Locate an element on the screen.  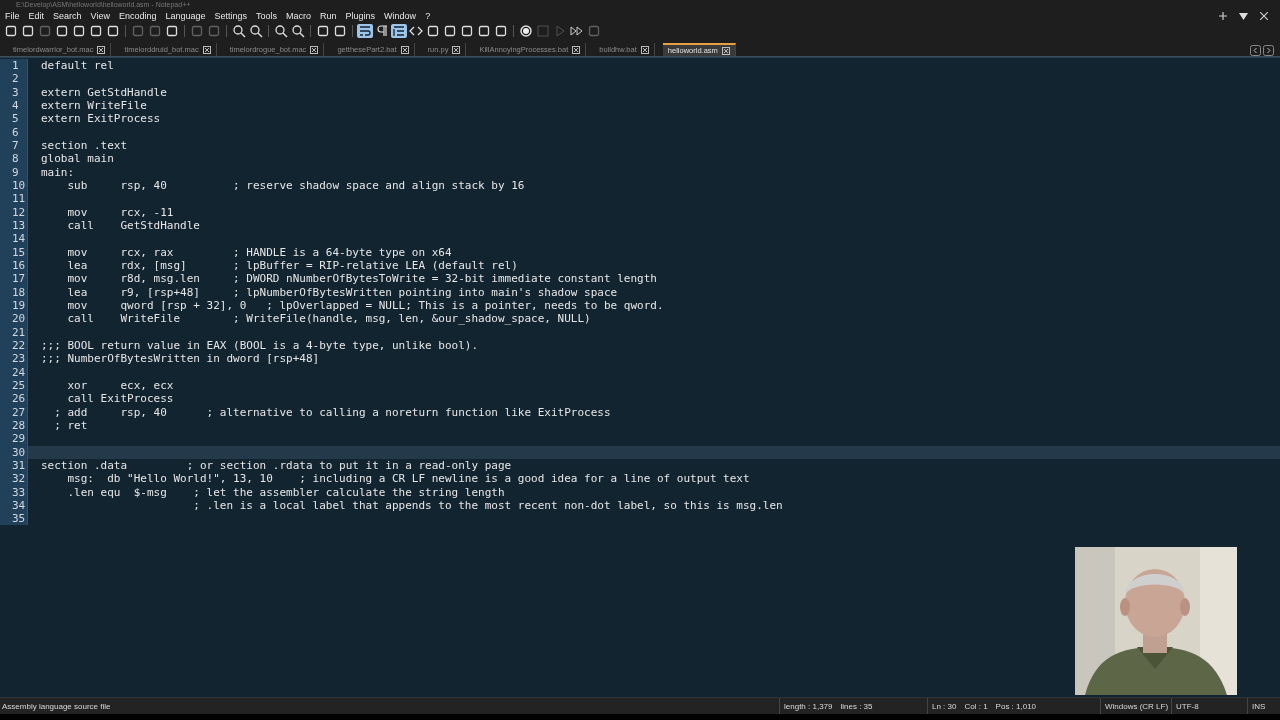
encoding-label: UTF-8 is located at coordinates (1187, 706).